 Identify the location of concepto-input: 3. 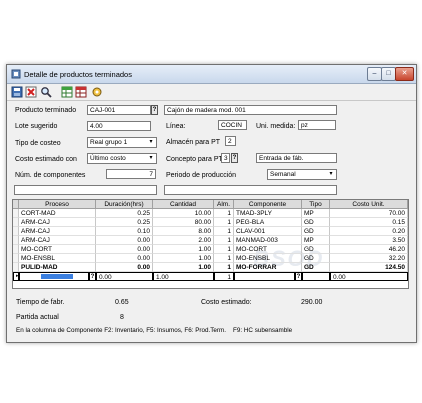
(225, 158).